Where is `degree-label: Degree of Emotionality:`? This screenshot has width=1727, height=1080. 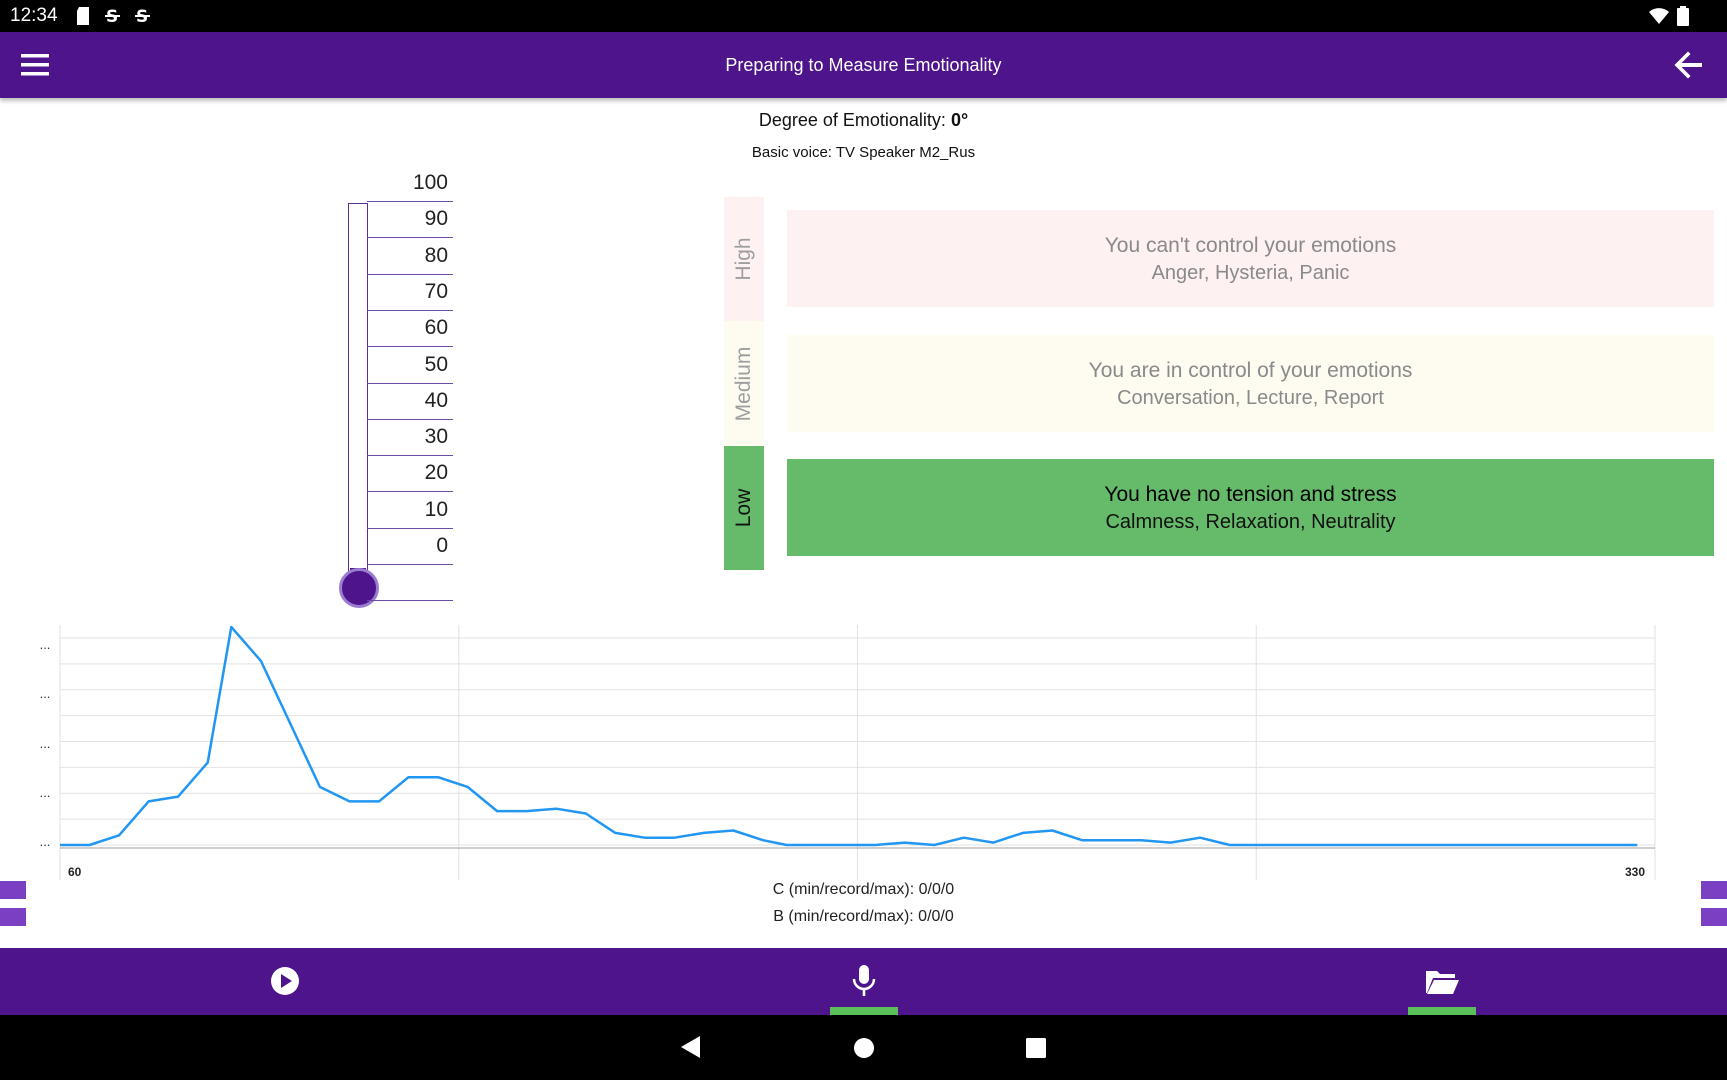
degree-label: Degree of Emotionality: is located at coordinates (852, 120).